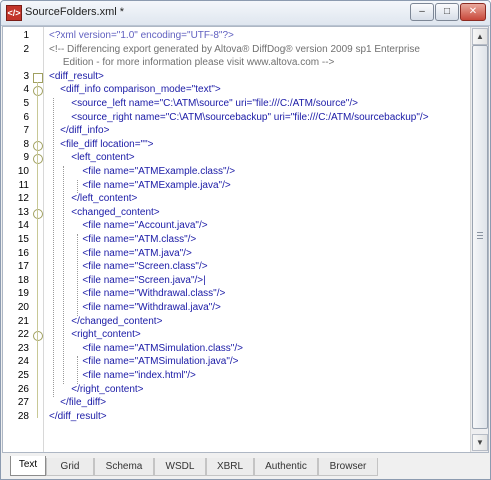 The height and width of the screenshot is (480, 491). Describe the element at coordinates (180, 467) in the screenshot. I see `tab-wsdl: WSDL` at that location.